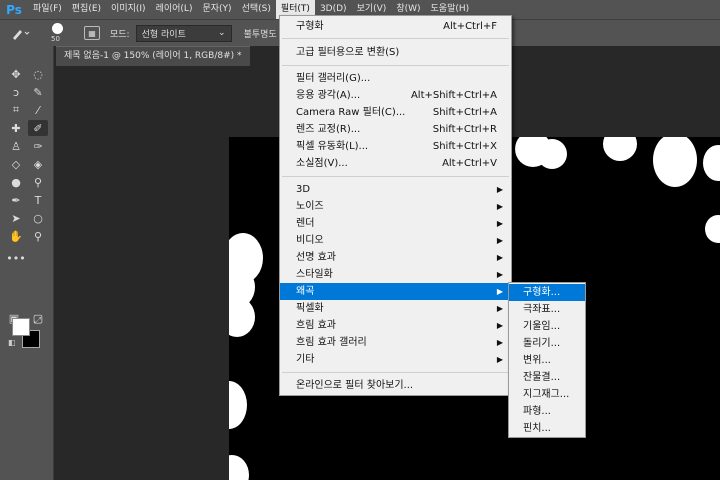 Image resolution: width=720 pixels, height=480 pixels. I want to click on menu-edit: 편집(E), so click(86, 9).